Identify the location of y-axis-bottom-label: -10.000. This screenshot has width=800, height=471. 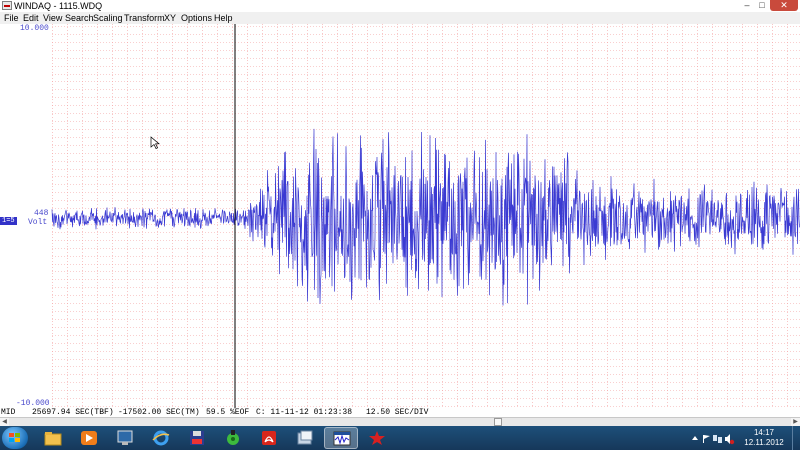
(33, 403).